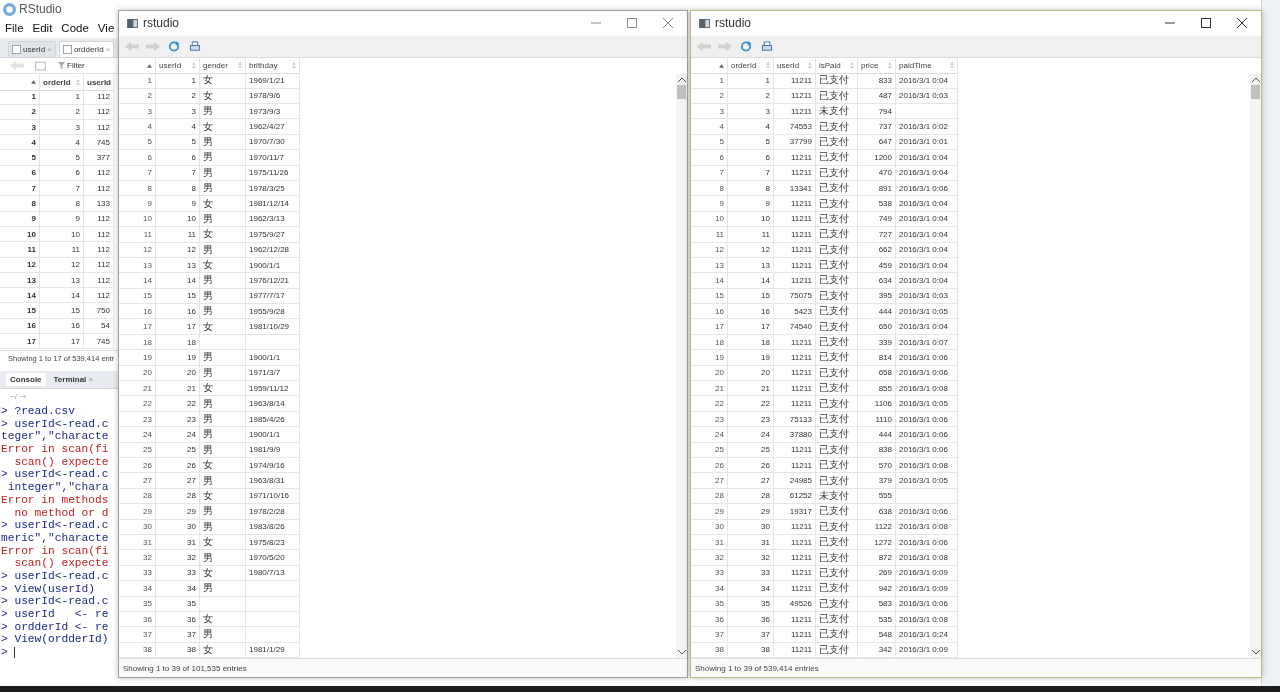 The image size is (1280, 692). Describe the element at coordinates (86, 49) in the screenshot. I see `document-tab: ordderId ×` at that location.